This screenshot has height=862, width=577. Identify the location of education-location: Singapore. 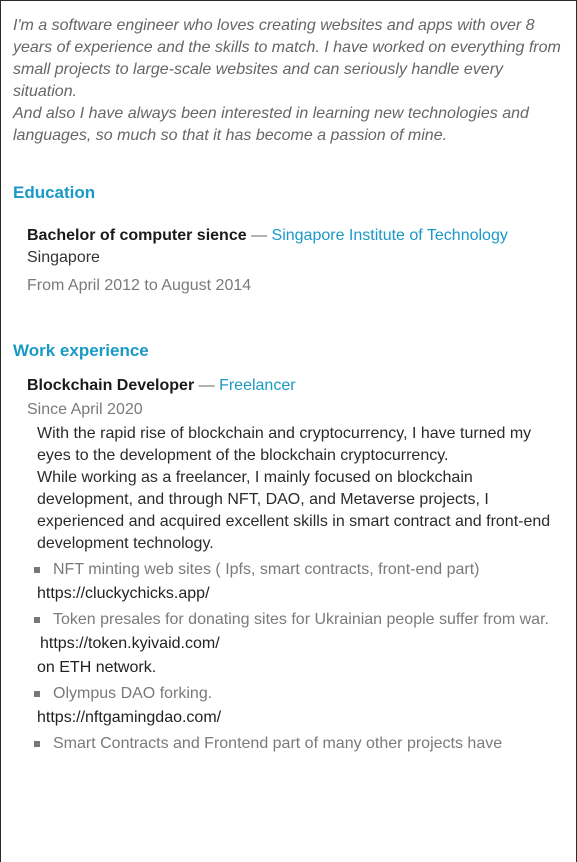
(63, 257).